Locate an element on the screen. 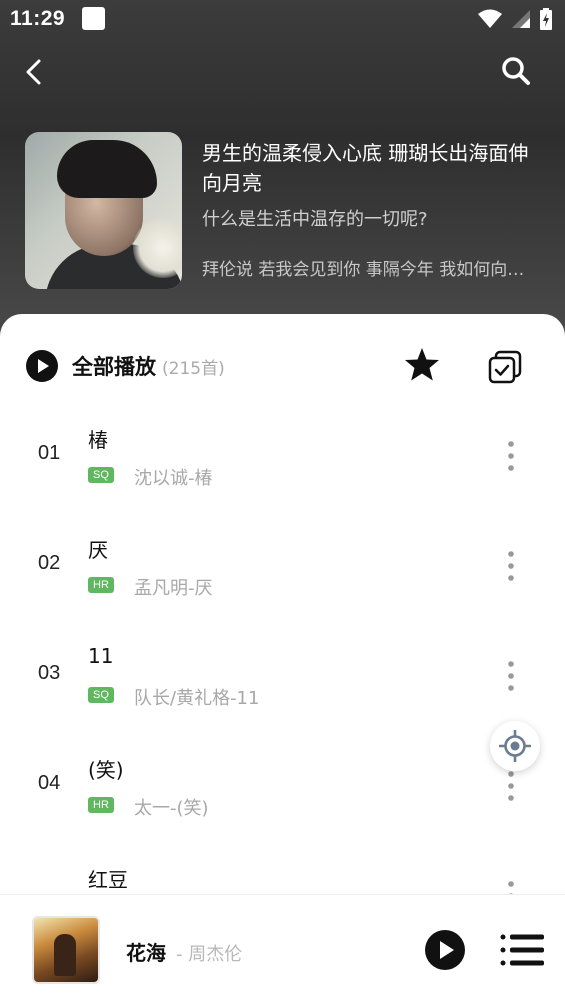 The width and height of the screenshot is (565, 1004). song-count: (215首) is located at coordinates (193, 368).